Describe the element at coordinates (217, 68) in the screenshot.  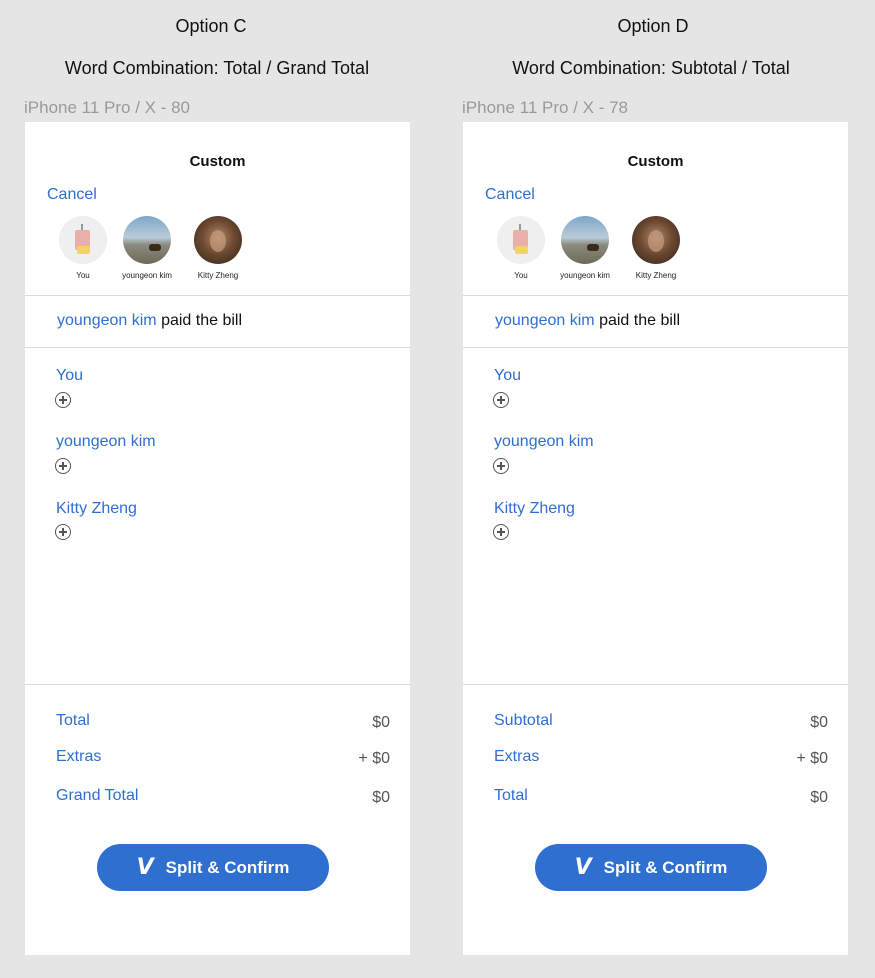
I see `combination-title: Word Combination: Total / Grand Total` at that location.